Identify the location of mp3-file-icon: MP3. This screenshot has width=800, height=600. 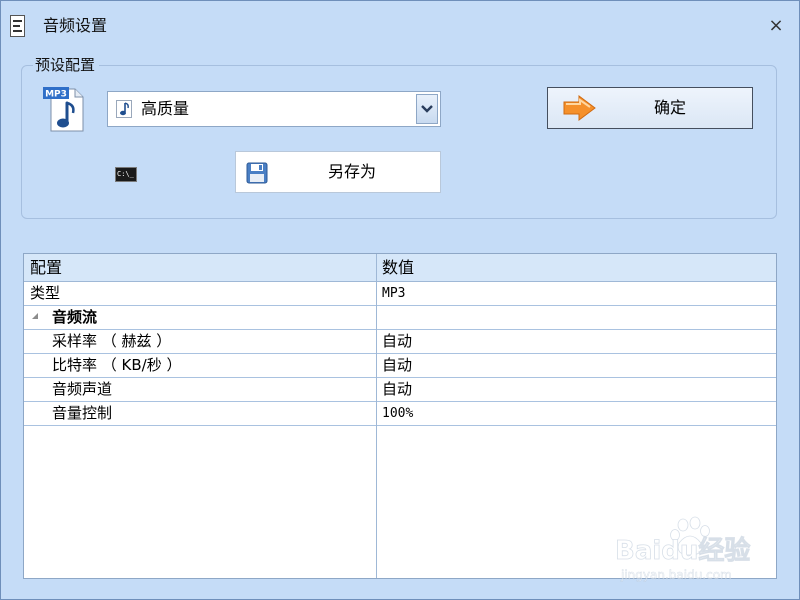
(63, 109).